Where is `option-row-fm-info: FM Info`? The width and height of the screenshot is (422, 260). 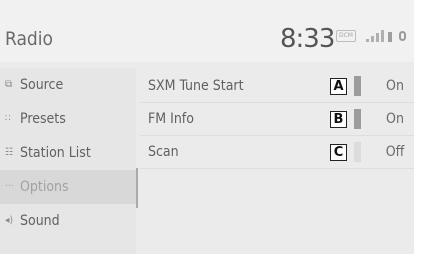 option-row-fm-info: FM Info is located at coordinates (277, 119).